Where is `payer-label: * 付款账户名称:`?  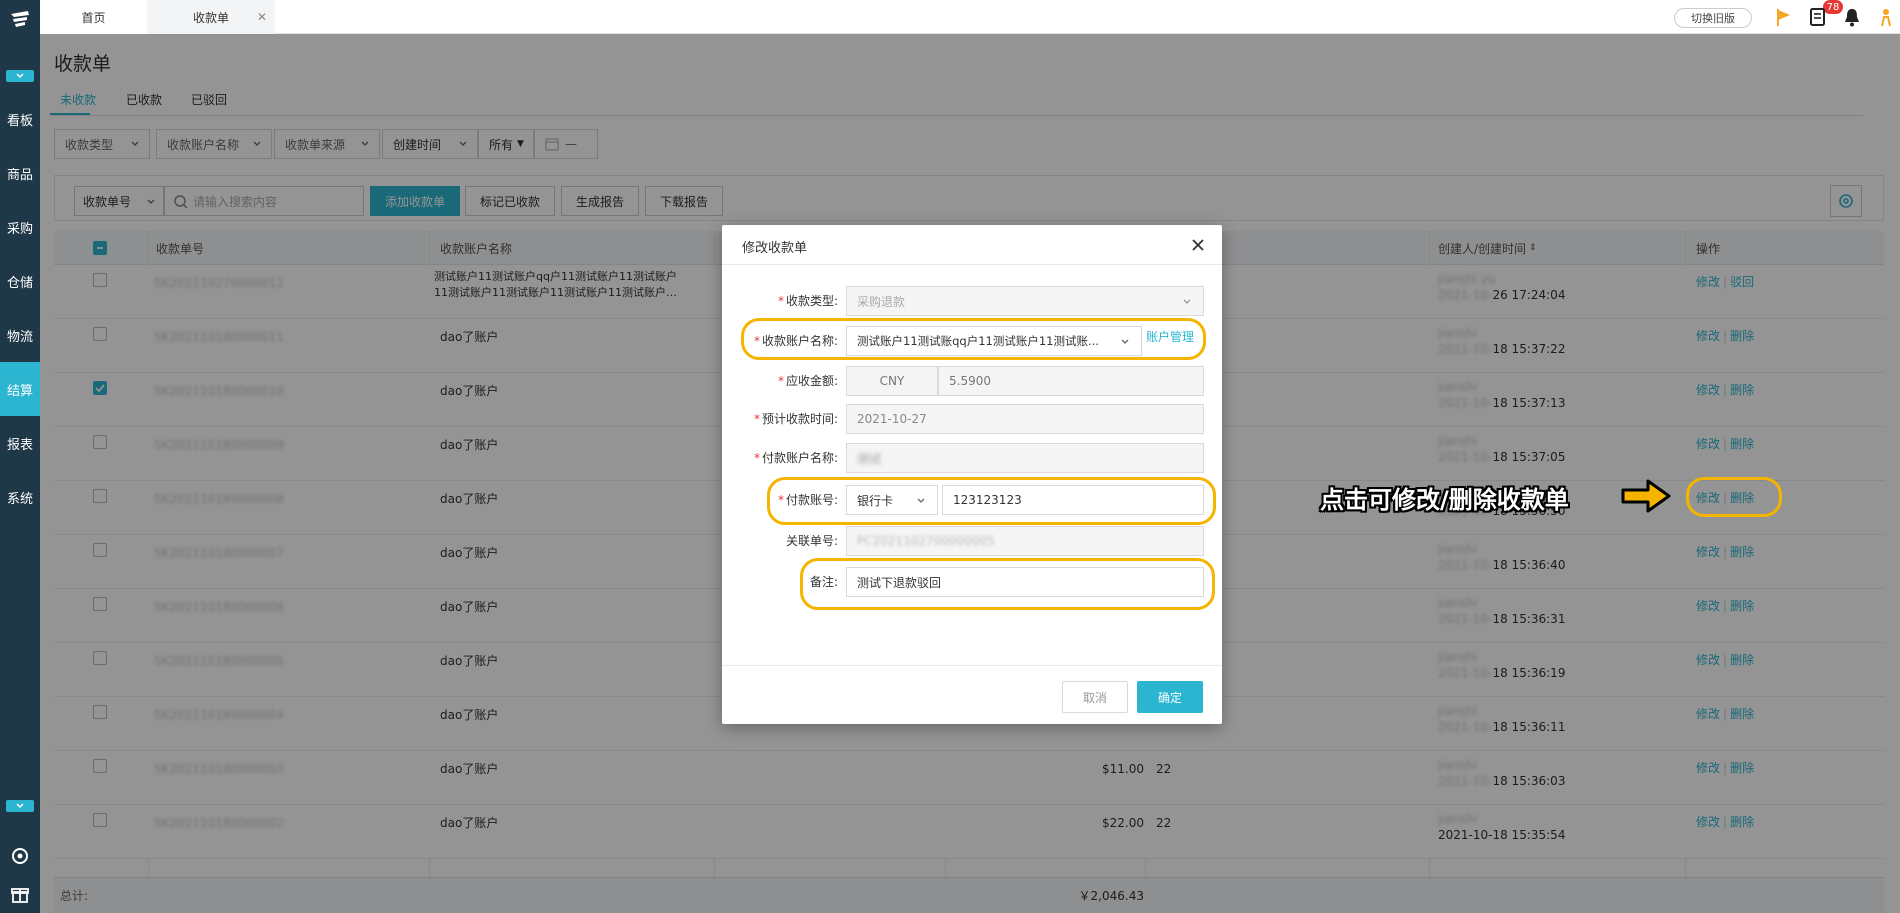 payer-label: * 付款账户名称: is located at coordinates (795, 458).